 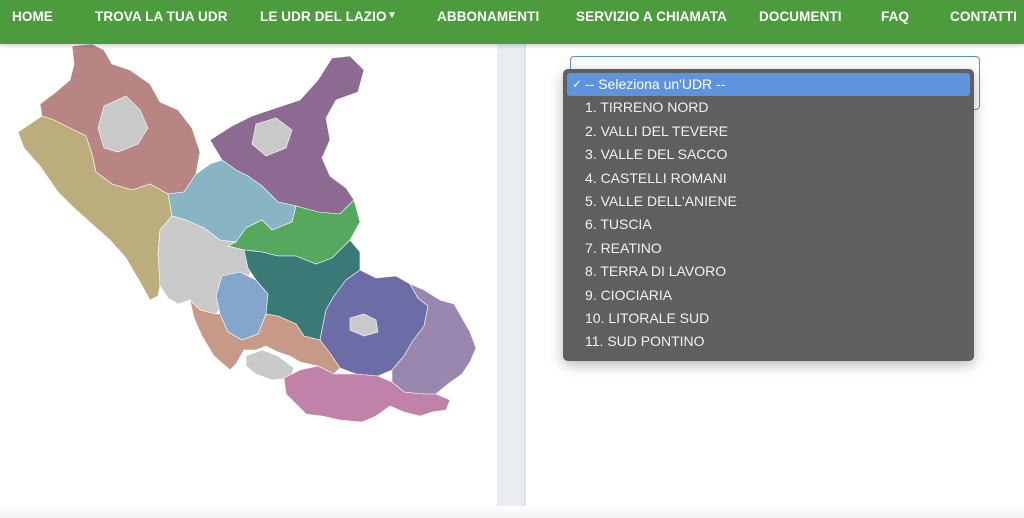 I want to click on nav-udr-lazio: LE UDR DEL LAZIO, so click(x=323, y=17).